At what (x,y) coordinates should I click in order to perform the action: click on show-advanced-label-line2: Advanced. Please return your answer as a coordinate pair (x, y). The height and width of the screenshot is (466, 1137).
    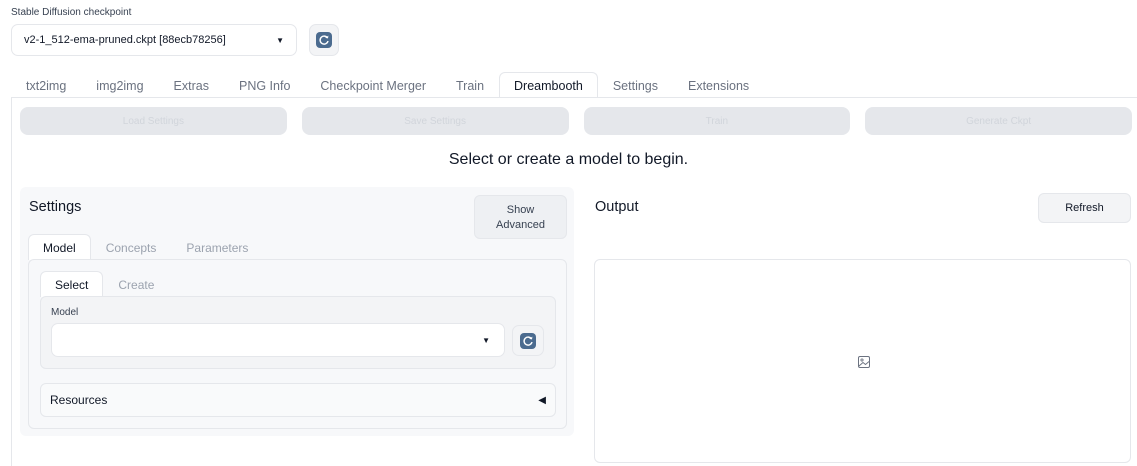
    Looking at the image, I should click on (520, 225).